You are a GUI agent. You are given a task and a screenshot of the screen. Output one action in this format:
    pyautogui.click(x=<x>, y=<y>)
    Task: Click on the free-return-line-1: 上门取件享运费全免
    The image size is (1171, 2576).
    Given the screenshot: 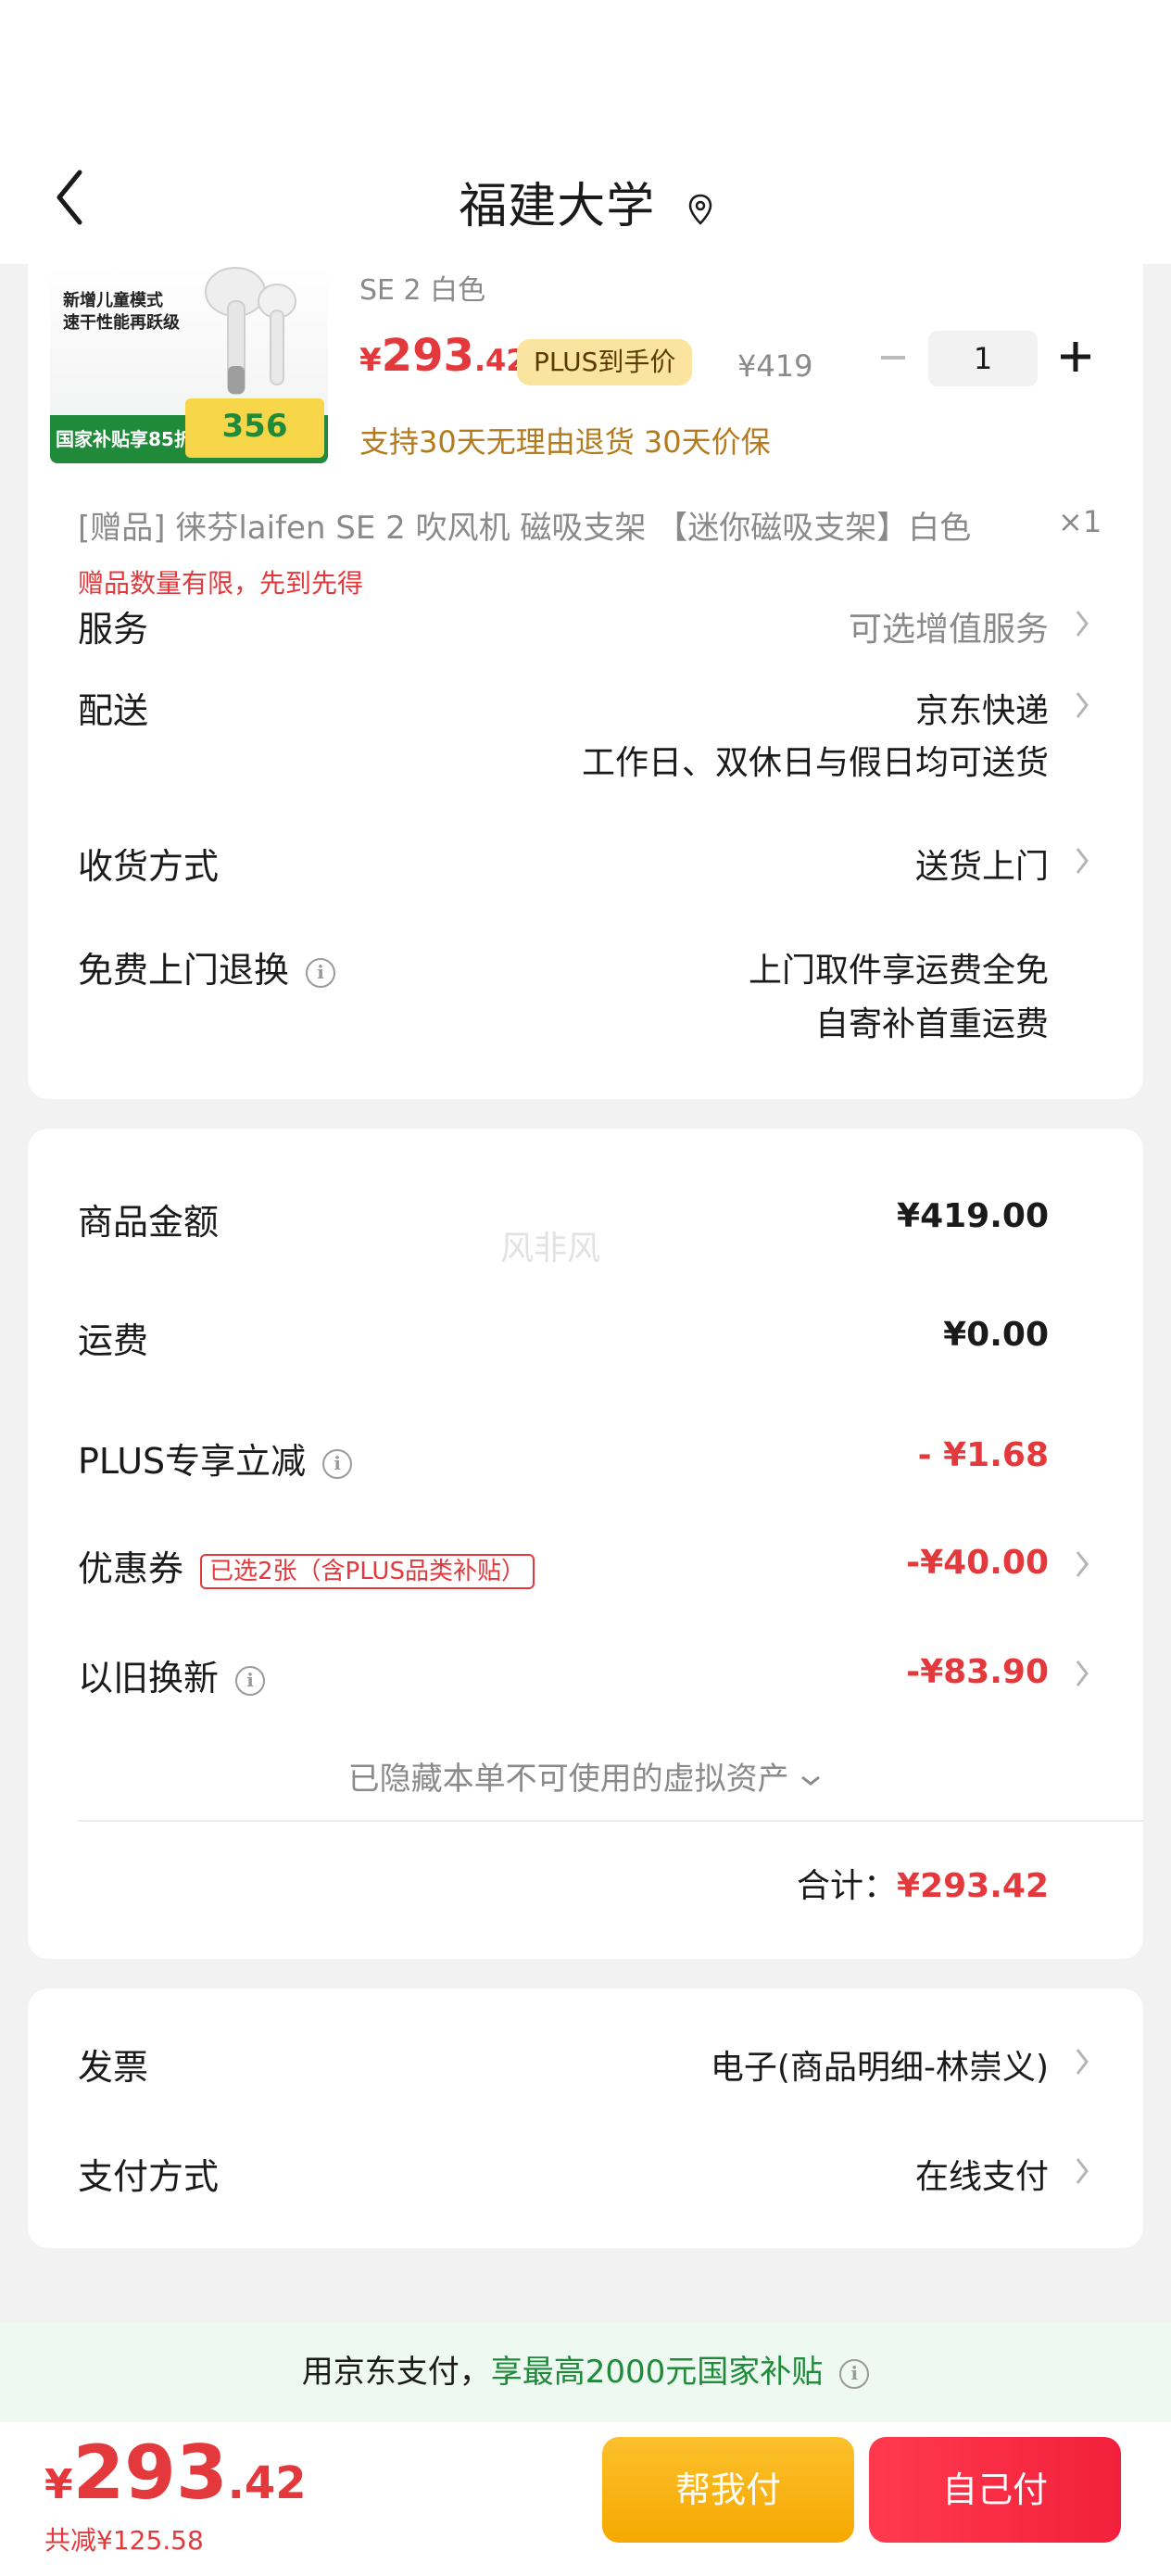 What is the action you would take?
    pyautogui.click(x=899, y=971)
    